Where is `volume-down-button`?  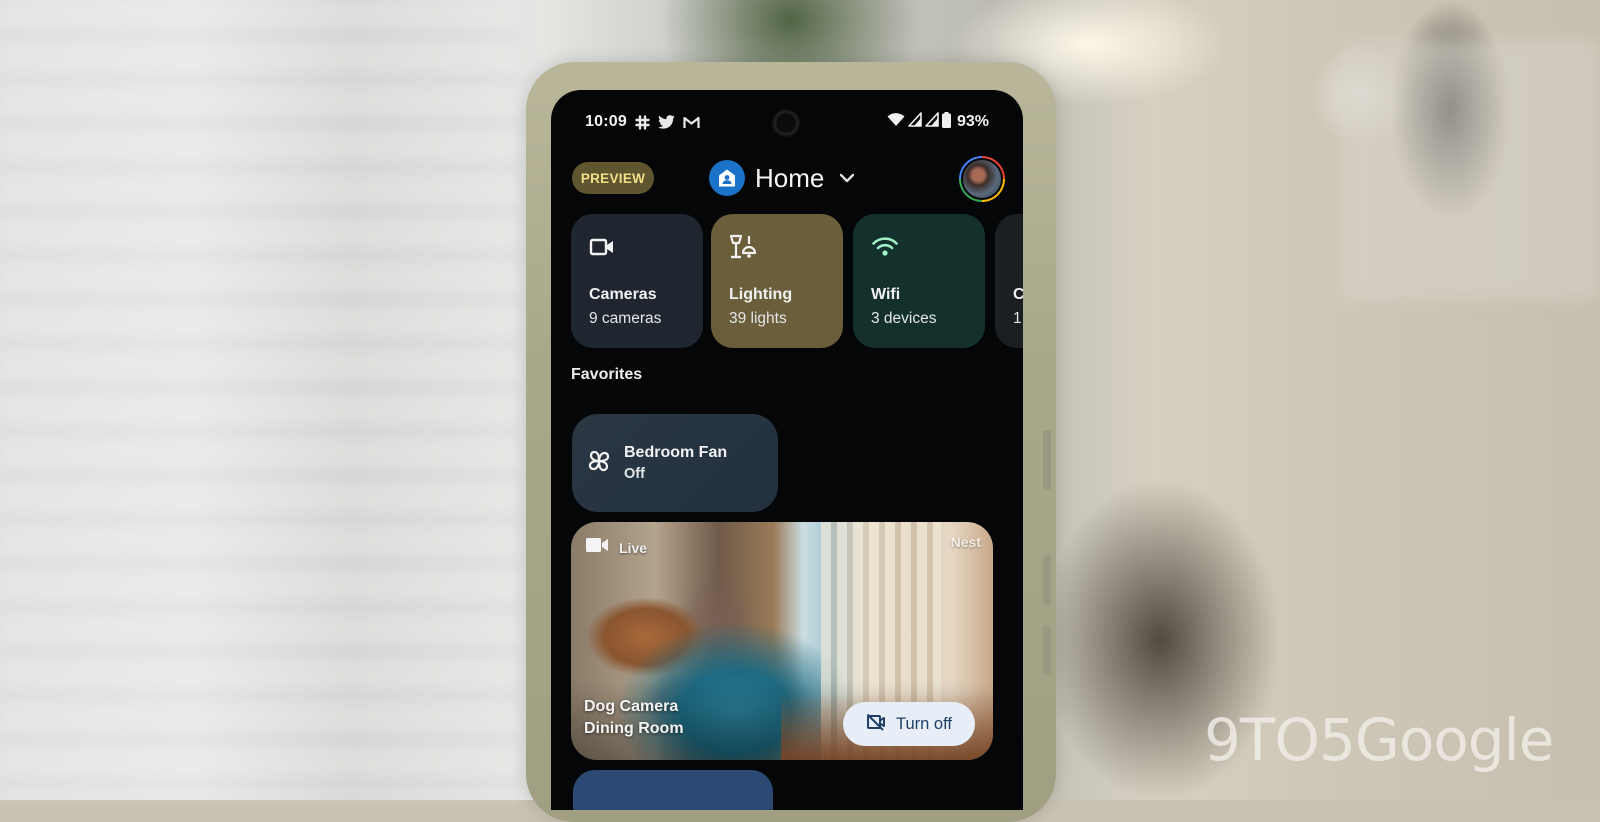 volume-down-button is located at coordinates (1047, 650).